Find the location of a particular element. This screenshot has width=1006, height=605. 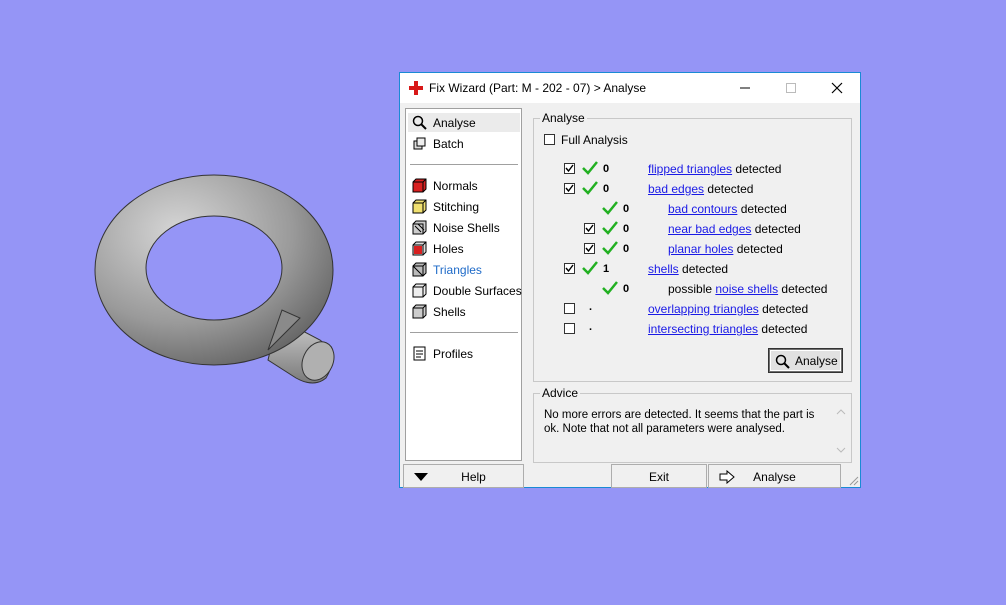

shells-icon is located at coordinates (419, 311).